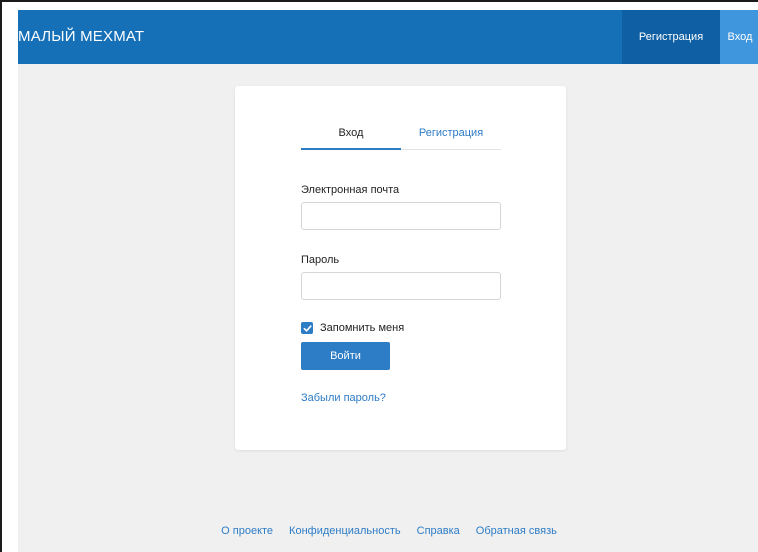 This screenshot has width=758, height=552. What do you see at coordinates (343, 398) in the screenshot?
I see `forgot-password-link: Забыли пароль?` at bounding box center [343, 398].